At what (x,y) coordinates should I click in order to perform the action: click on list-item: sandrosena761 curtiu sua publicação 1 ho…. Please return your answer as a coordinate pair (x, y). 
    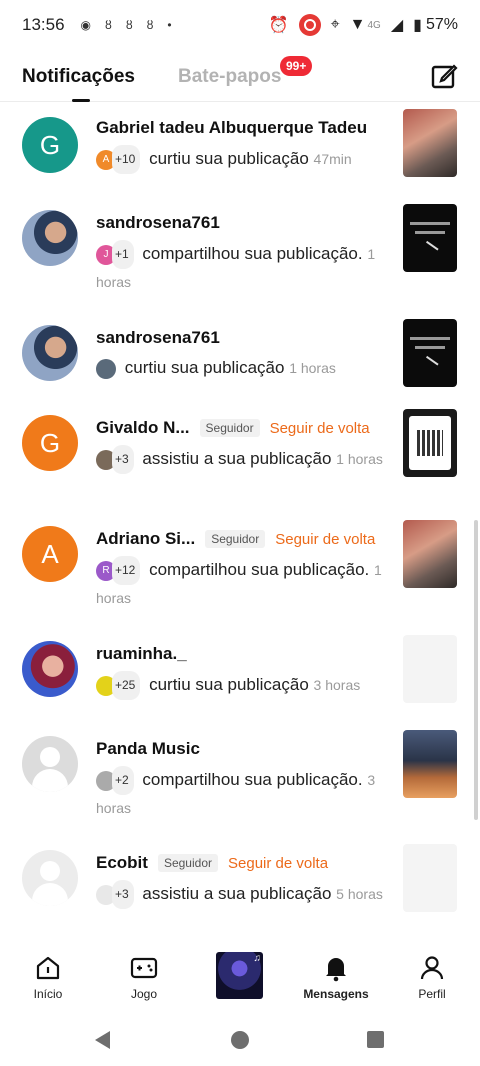
    Looking at the image, I should click on (240, 369).